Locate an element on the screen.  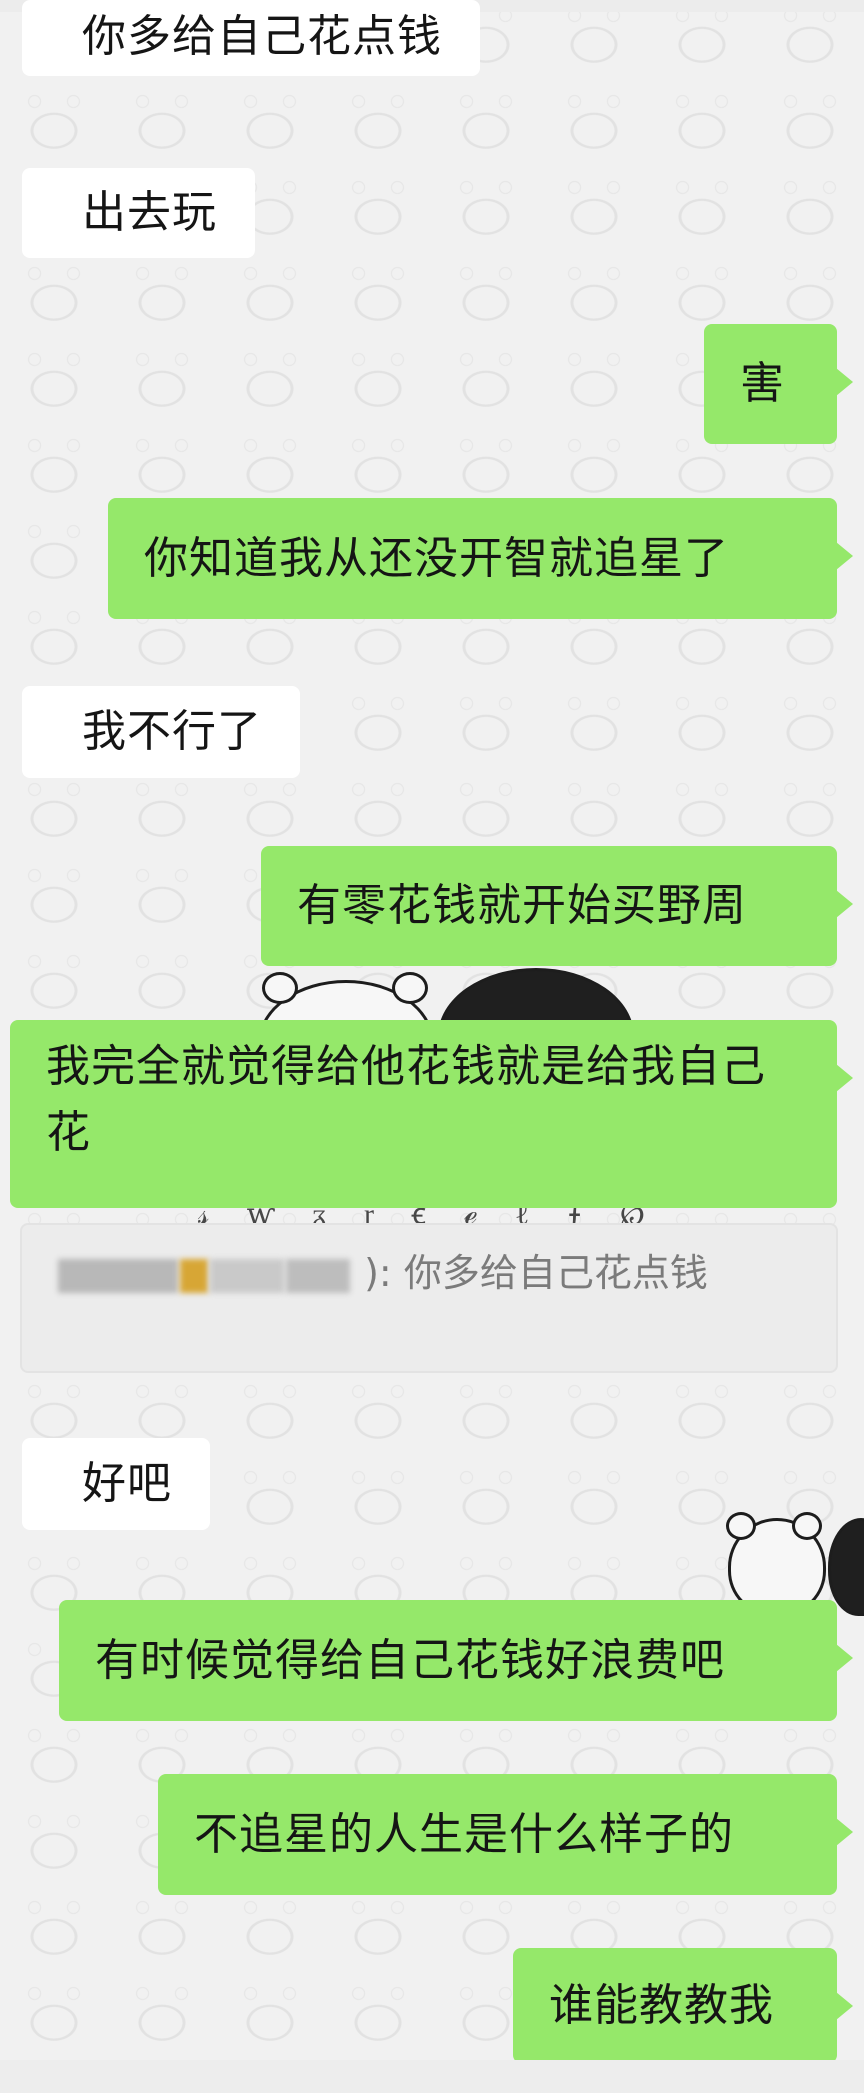
message-outgoing: 谁能教教我 is located at coordinates (683, 2005).